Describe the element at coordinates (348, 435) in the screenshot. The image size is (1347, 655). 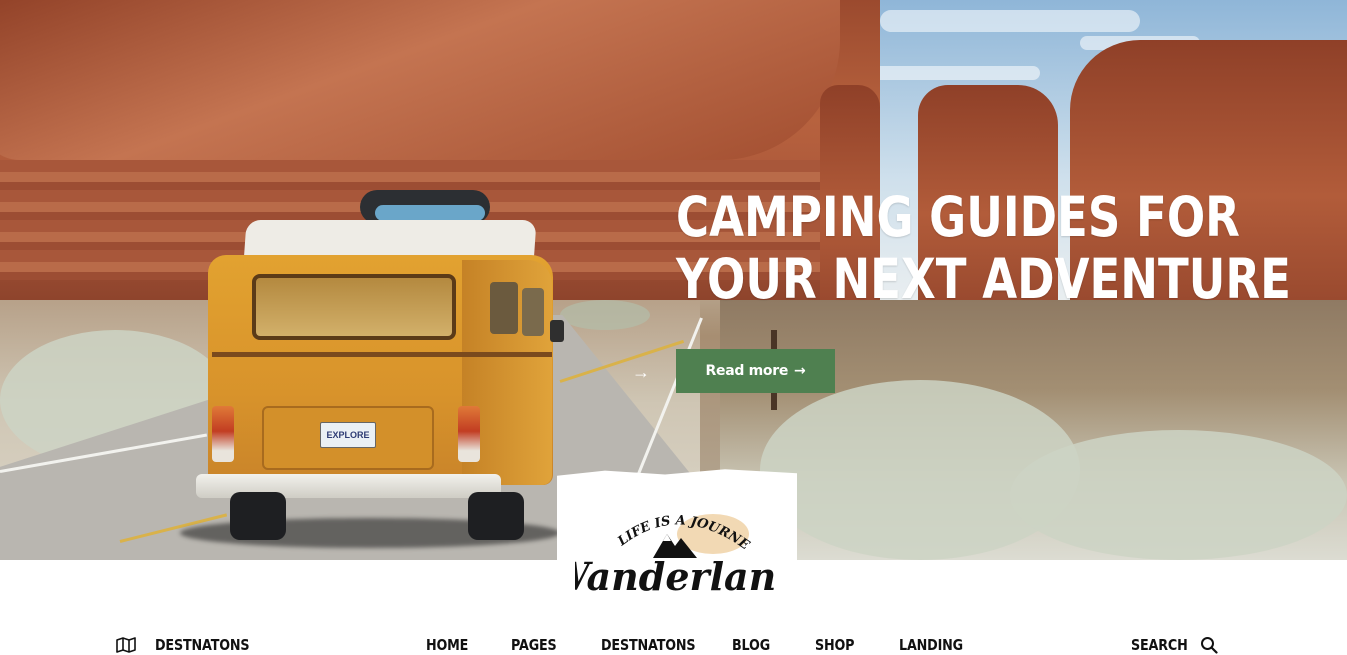
I see `license-plate: EXPLORE` at that location.